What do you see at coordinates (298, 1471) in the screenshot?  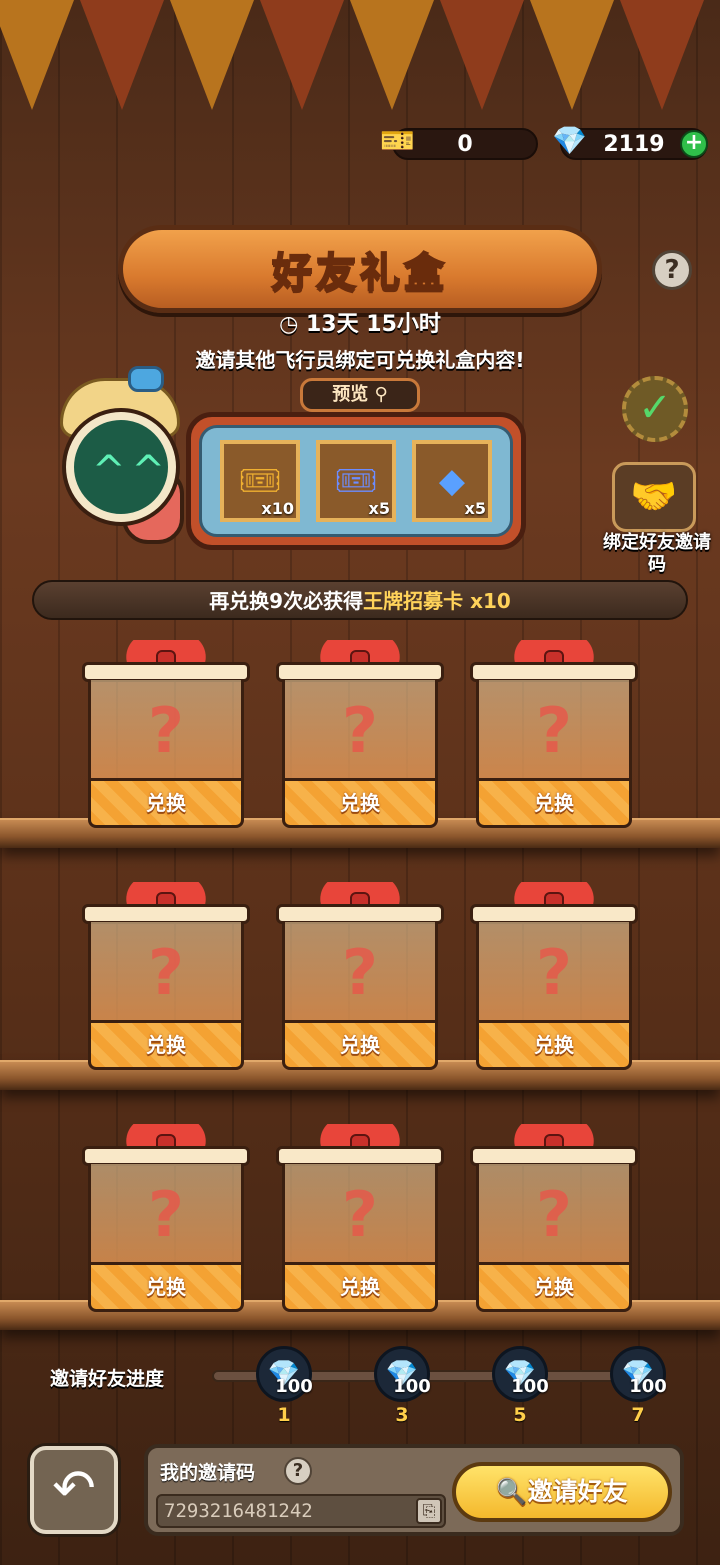 I see `invite-code-help-button: ?` at bounding box center [298, 1471].